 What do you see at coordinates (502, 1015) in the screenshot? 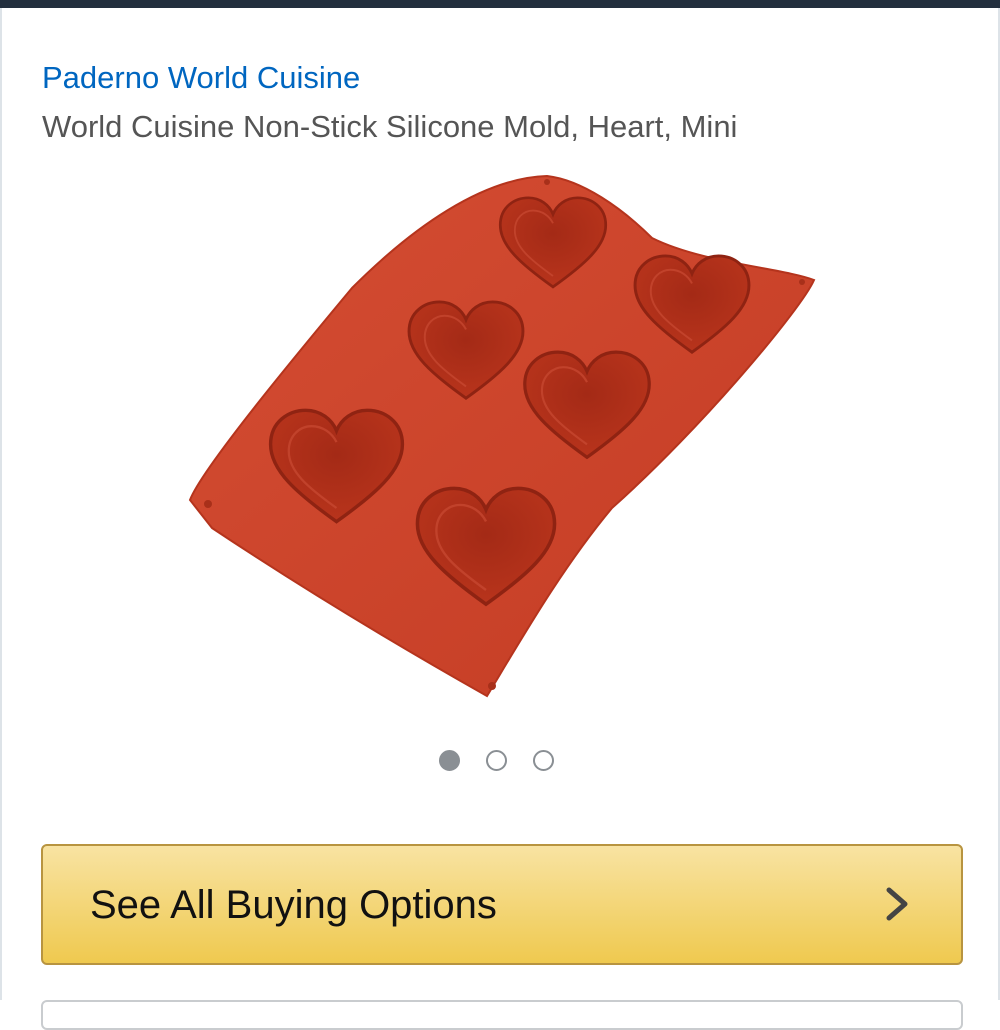
I see `next-section-card` at bounding box center [502, 1015].